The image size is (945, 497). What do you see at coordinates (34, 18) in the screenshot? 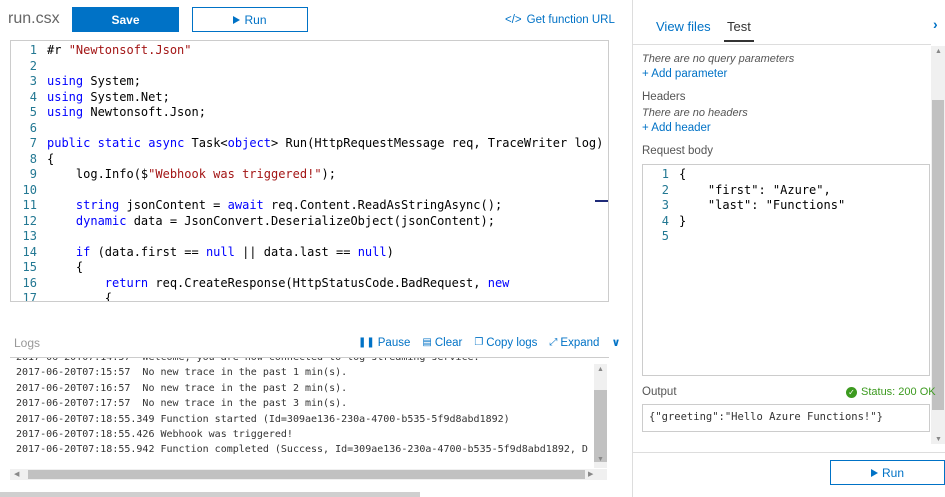
I see `file-name: run.csx` at bounding box center [34, 18].